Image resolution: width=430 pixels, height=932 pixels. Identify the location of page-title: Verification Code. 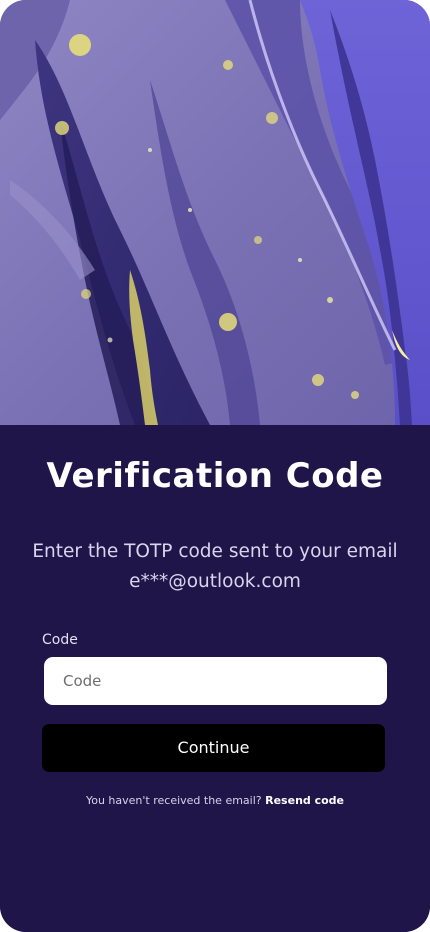
(215, 476).